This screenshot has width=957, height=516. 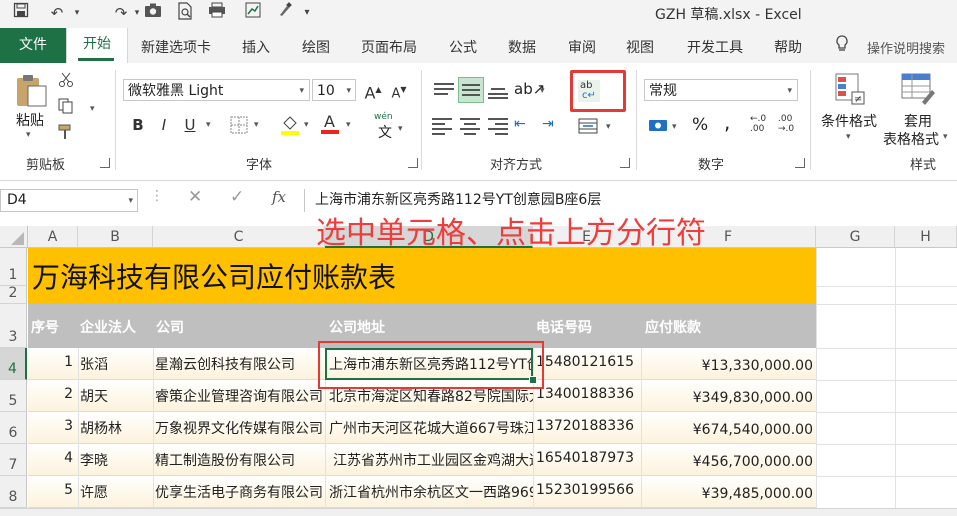 What do you see at coordinates (240, 428) in the screenshot?
I see `cell-company: 万象视界文化传媒有限公司` at bounding box center [240, 428].